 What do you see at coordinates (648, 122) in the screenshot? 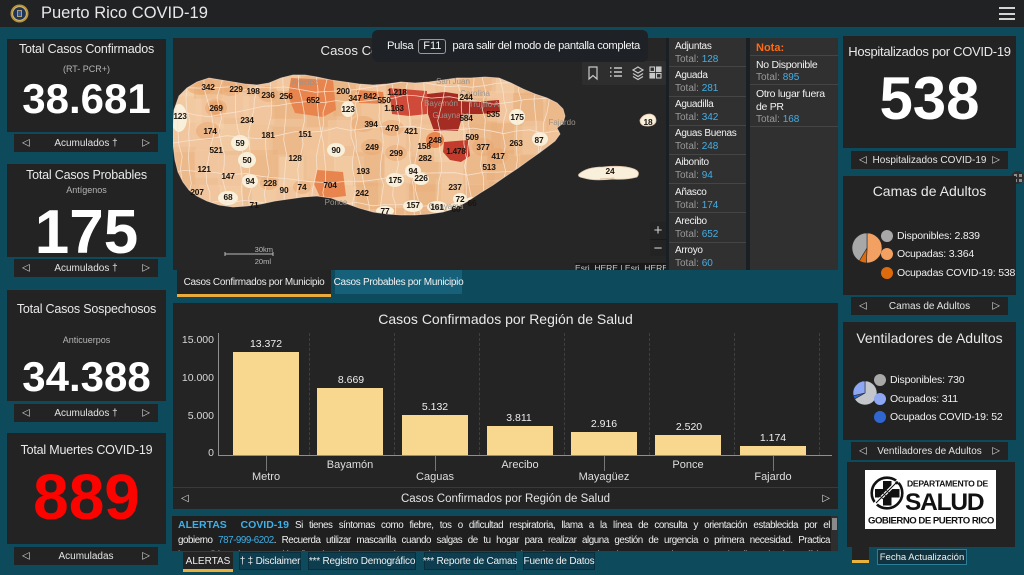
I see `svg-text: 18` at bounding box center [648, 122].